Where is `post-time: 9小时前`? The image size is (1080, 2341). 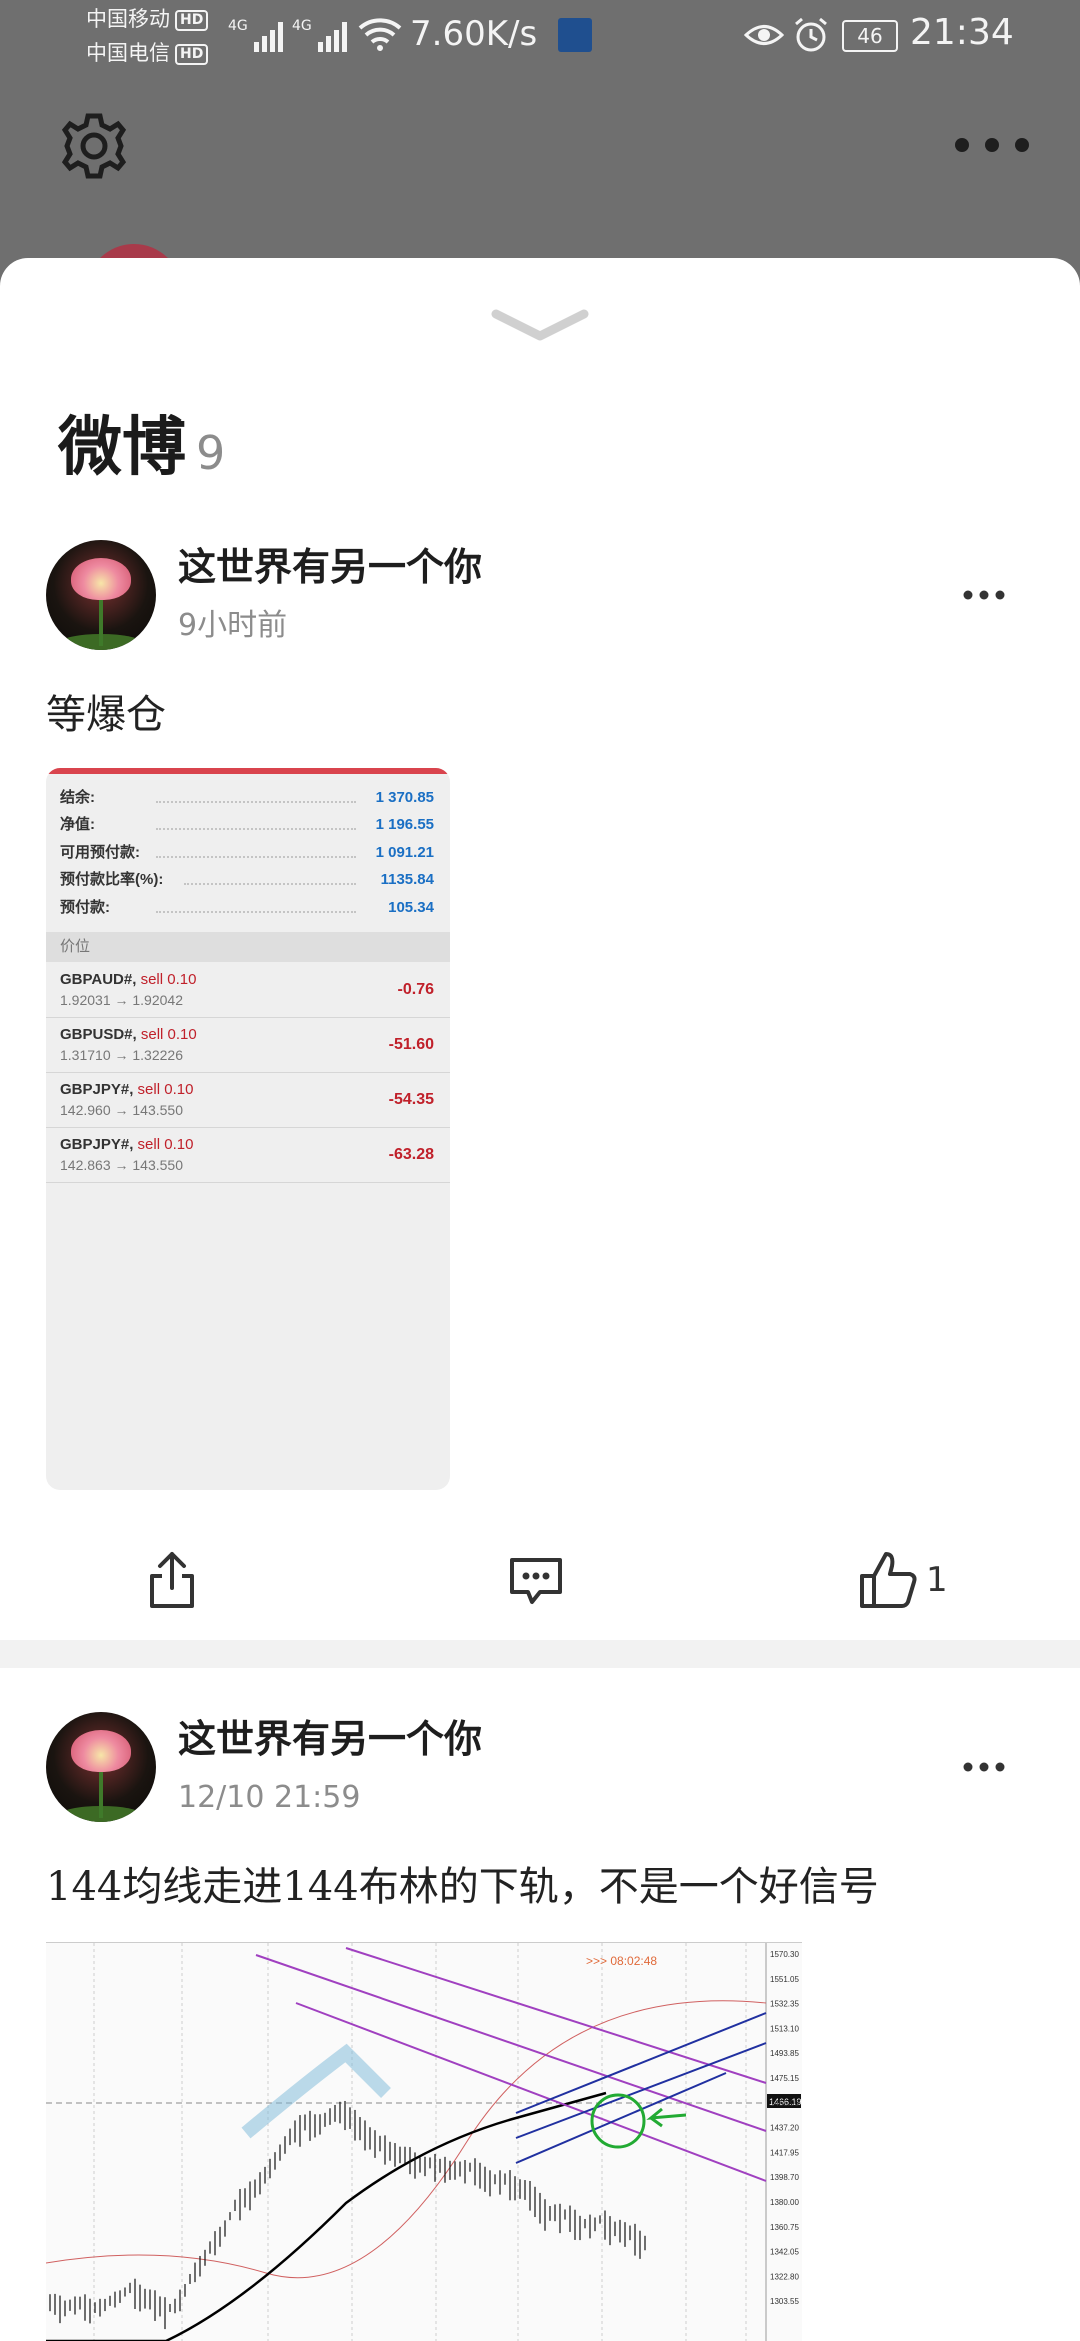 post-time: 9小时前 is located at coordinates (233, 625).